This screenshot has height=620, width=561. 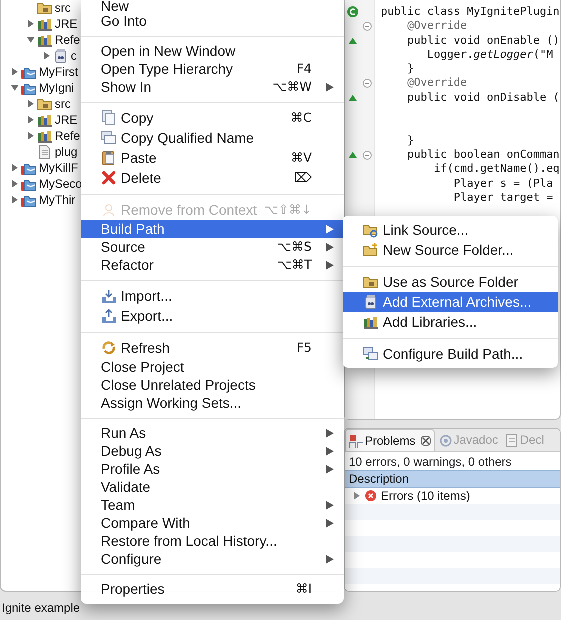 What do you see at coordinates (425, 496) in the screenshot?
I see `problem-row: Errors (10 items)` at bounding box center [425, 496].